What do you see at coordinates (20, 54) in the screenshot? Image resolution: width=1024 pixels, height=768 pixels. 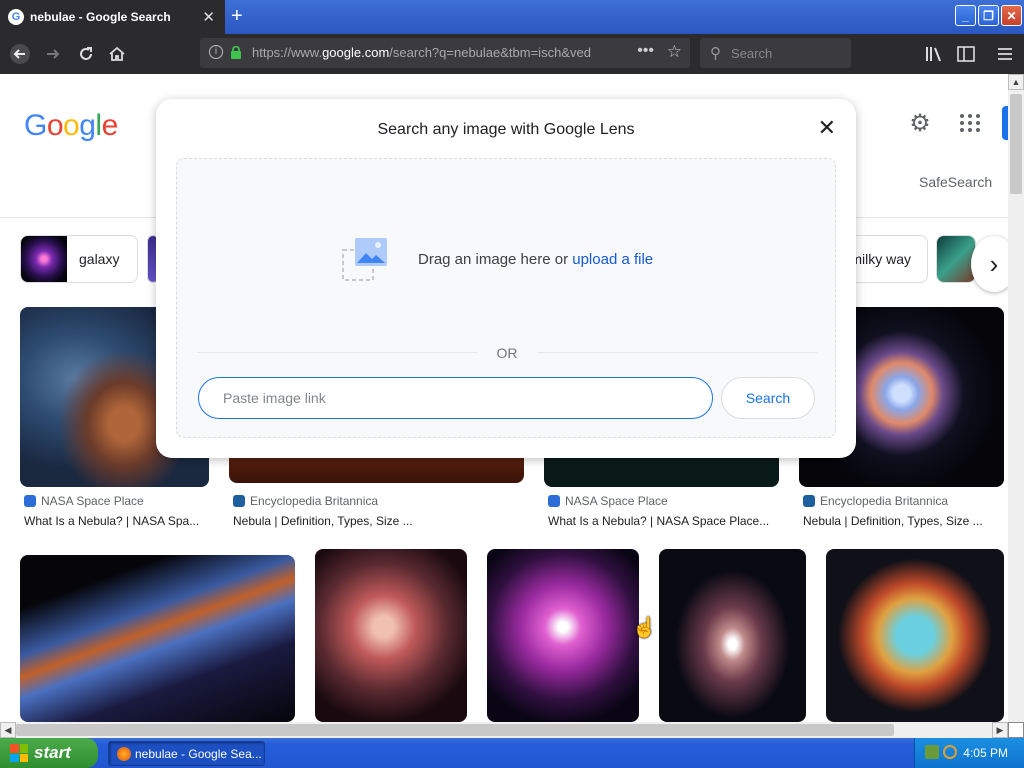 I see `back-arrow-icon` at bounding box center [20, 54].